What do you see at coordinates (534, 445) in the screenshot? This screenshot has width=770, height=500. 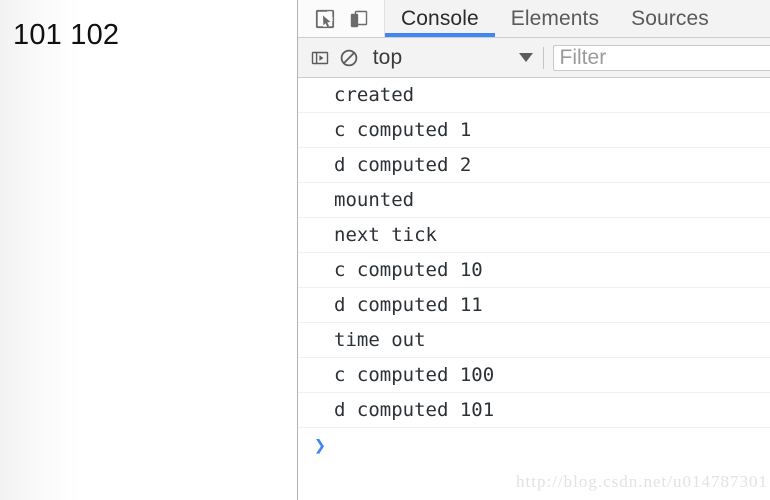 I see `console-prompt-row: ❯` at bounding box center [534, 445].